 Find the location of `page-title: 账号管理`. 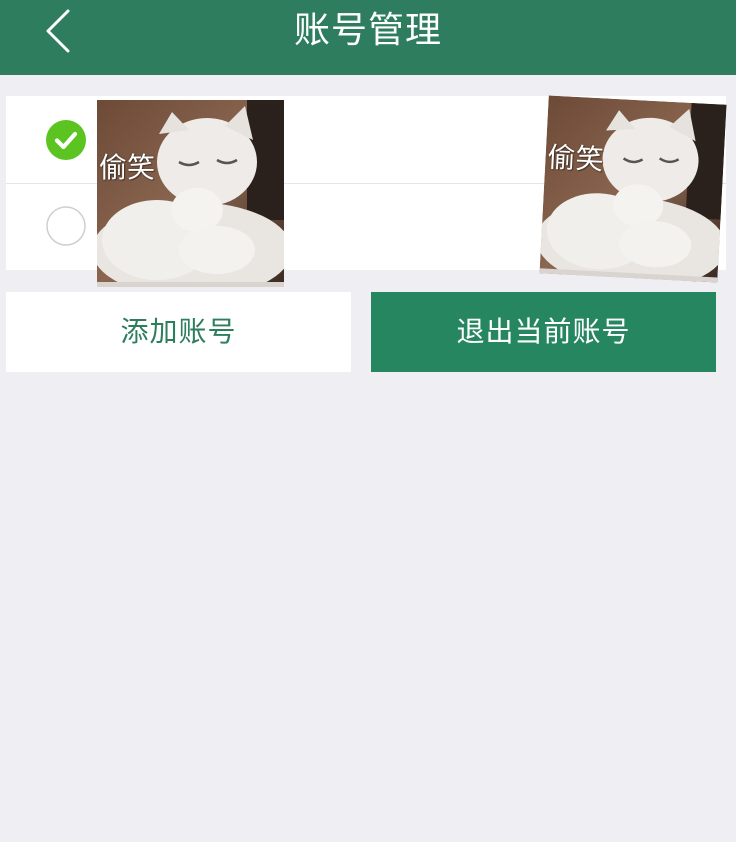

page-title: 账号管理 is located at coordinates (367, 30).